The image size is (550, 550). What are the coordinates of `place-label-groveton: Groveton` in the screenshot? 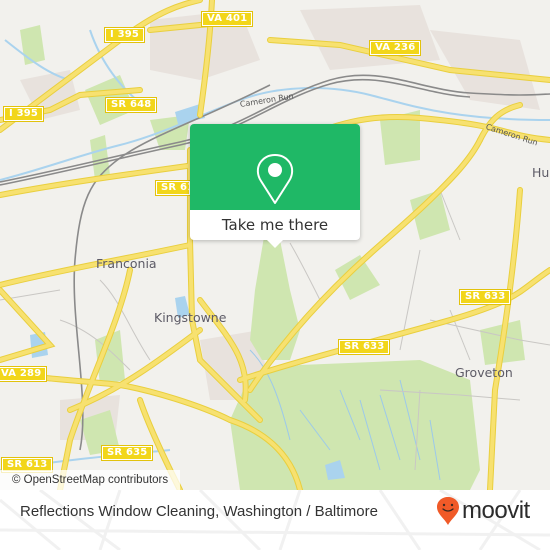 It's located at (484, 372).